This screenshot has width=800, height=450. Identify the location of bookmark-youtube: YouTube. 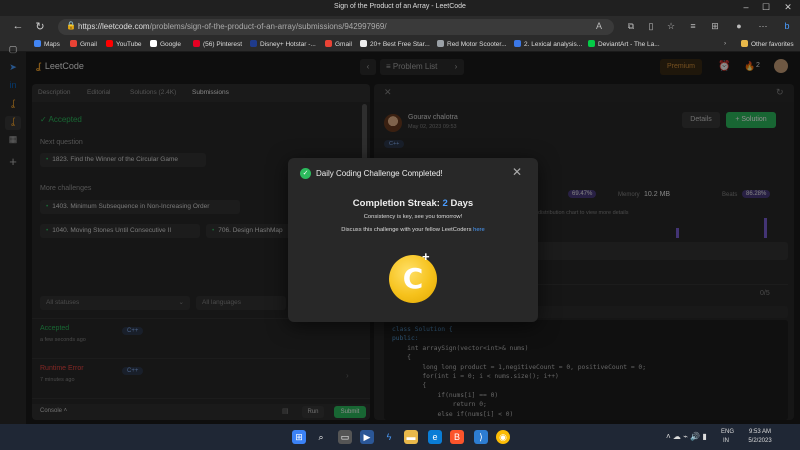
(124, 44).